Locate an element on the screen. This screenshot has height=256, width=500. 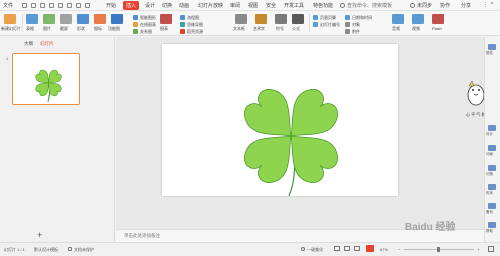
mindmap-button: 思维导图 is located at coordinates (195, 25).